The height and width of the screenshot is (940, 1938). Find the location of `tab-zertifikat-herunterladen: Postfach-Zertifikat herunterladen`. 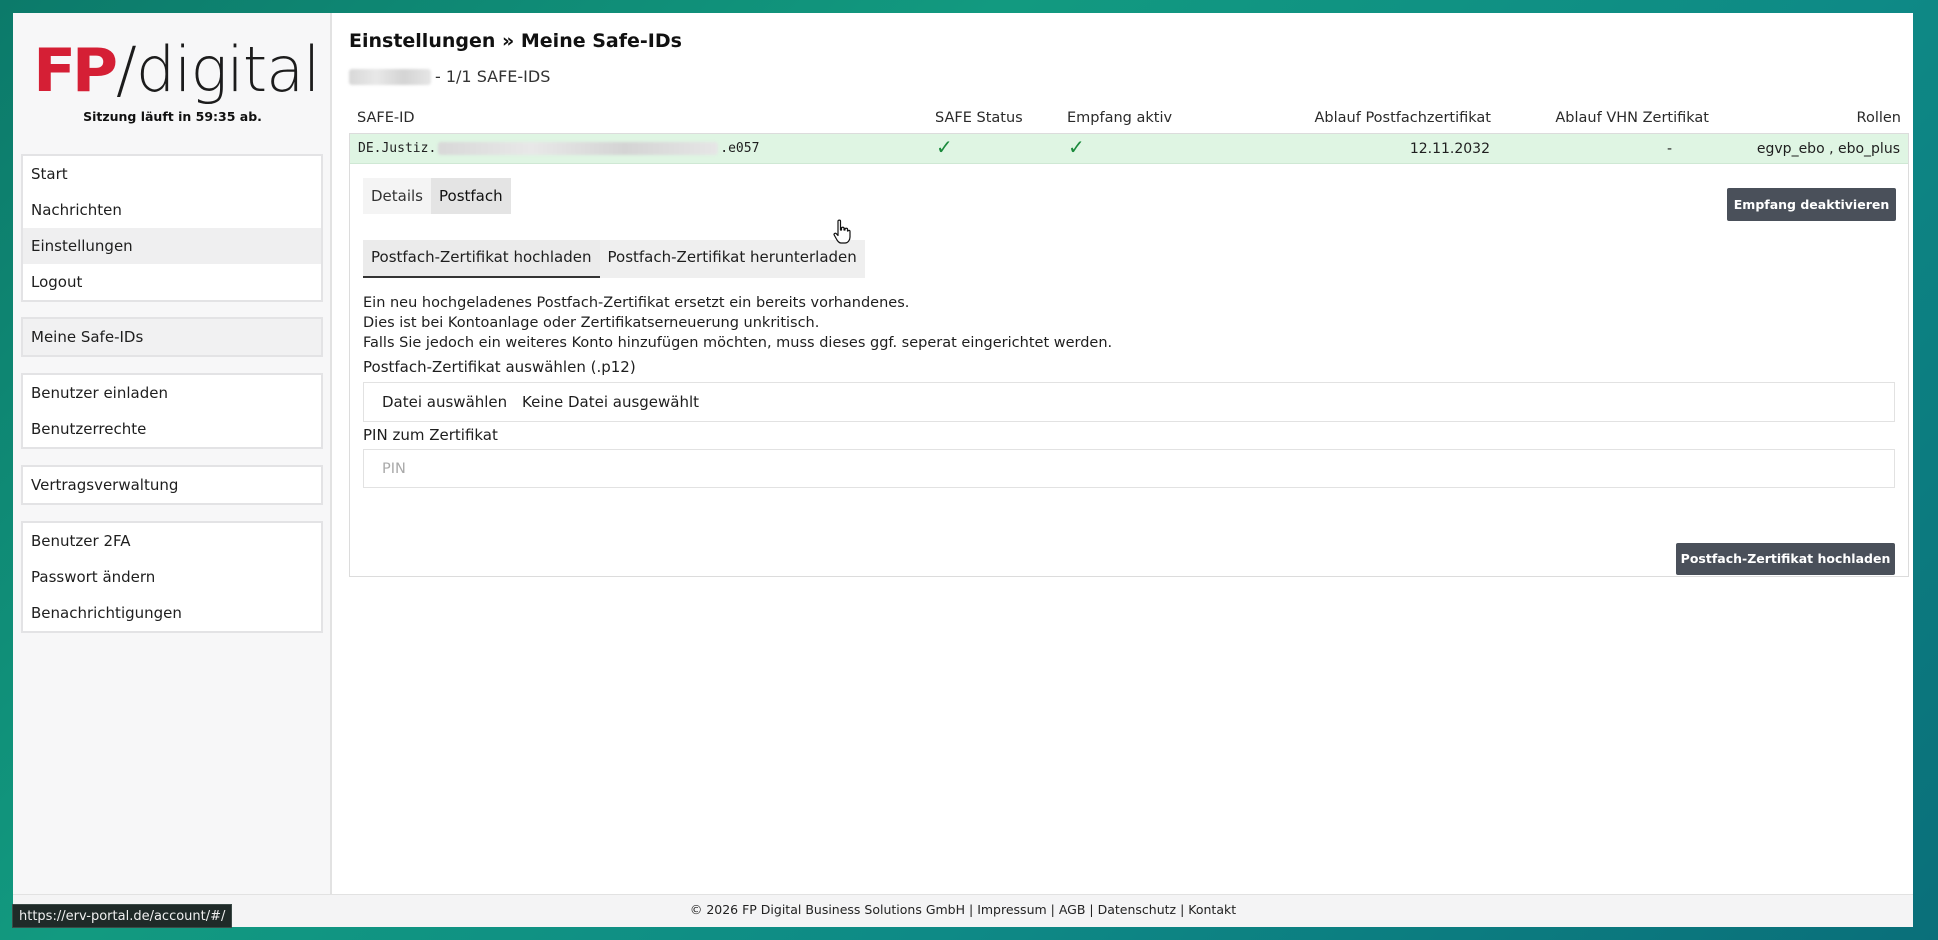

tab-zertifikat-herunterladen: Postfach-Zertifikat herunterladen is located at coordinates (732, 259).